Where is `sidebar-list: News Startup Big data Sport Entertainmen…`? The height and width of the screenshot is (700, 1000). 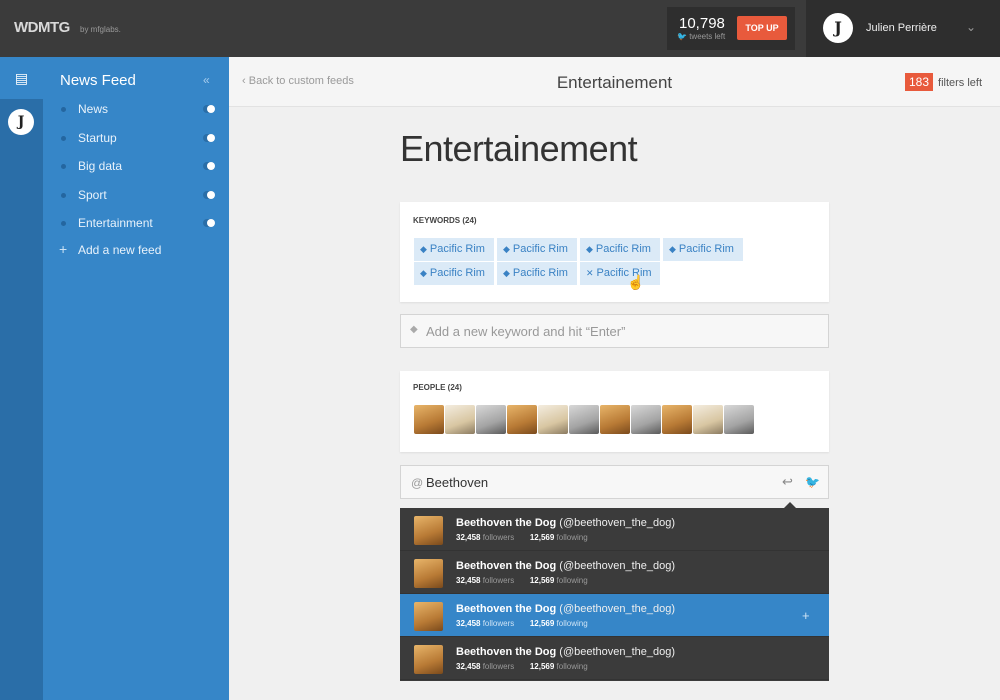
sidebar-list: News Startup Big data Sport Entertainmen… is located at coordinates (136, 182).